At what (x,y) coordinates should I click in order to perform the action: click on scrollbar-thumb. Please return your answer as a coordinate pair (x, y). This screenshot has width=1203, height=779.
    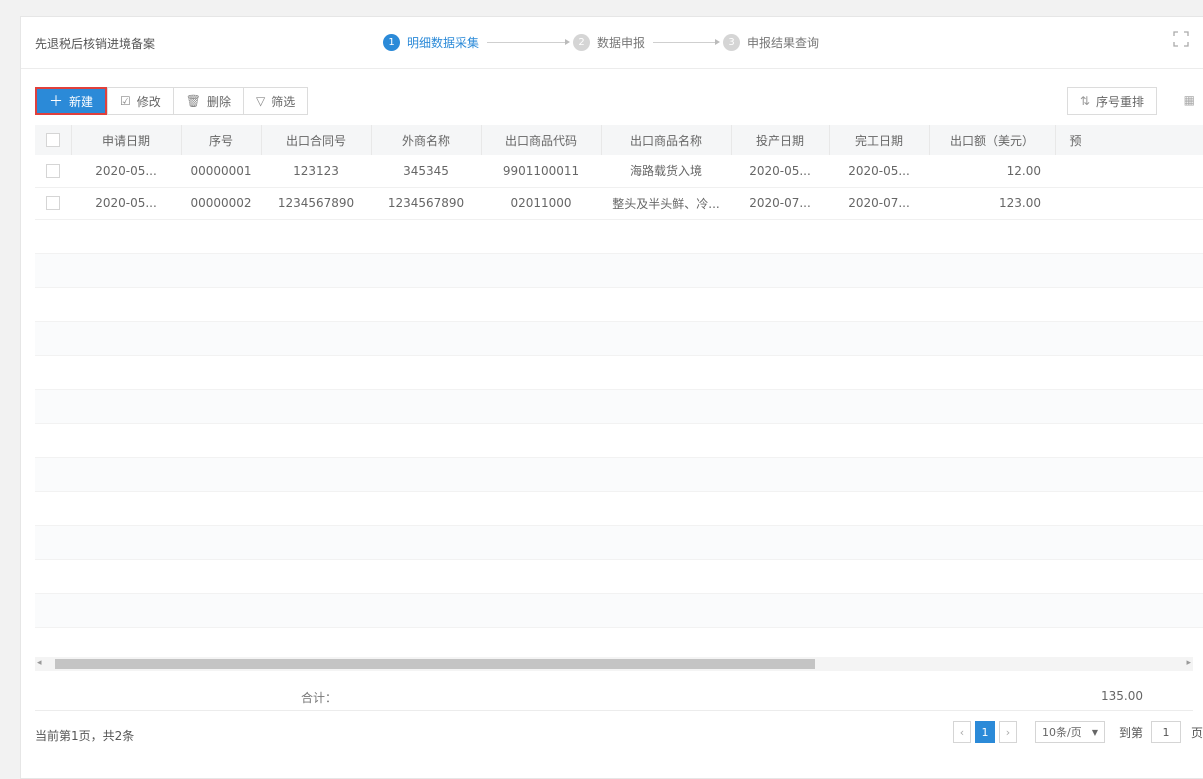
    Looking at the image, I should click on (435, 664).